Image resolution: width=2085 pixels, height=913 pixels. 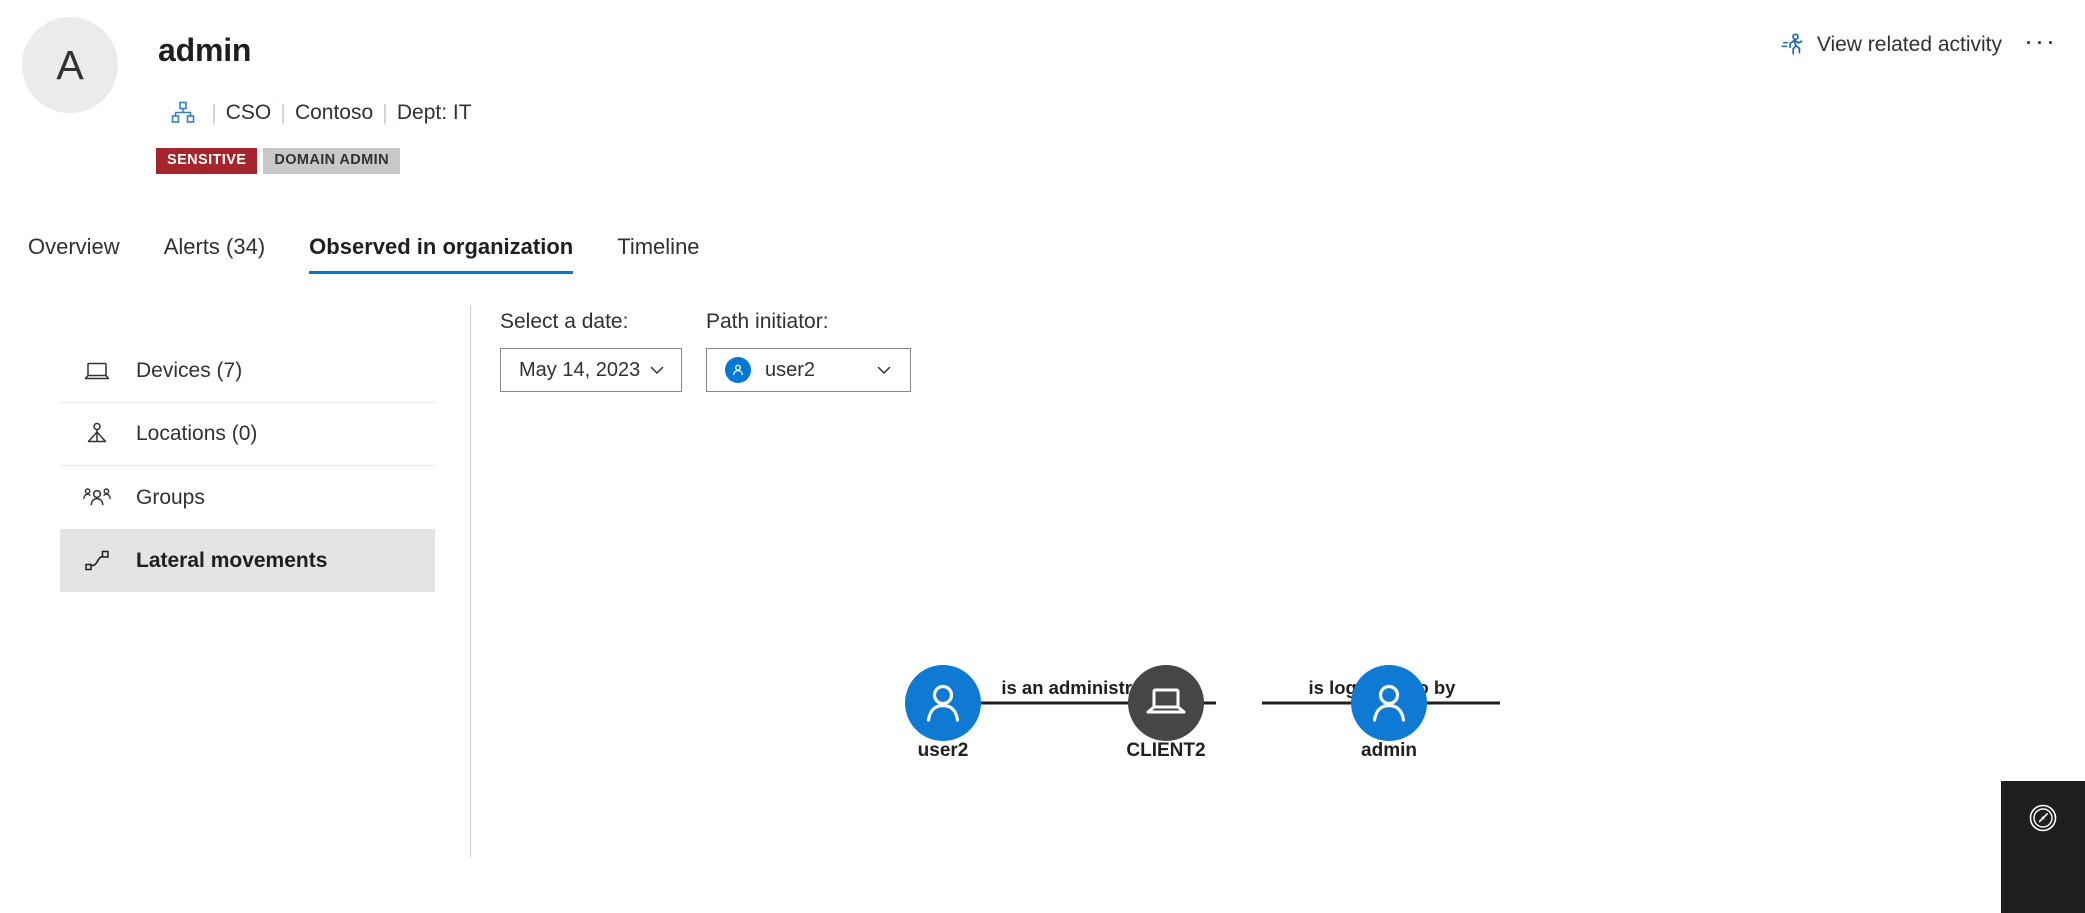 I want to click on meta-item-company: Contoso, so click(x=334, y=112).